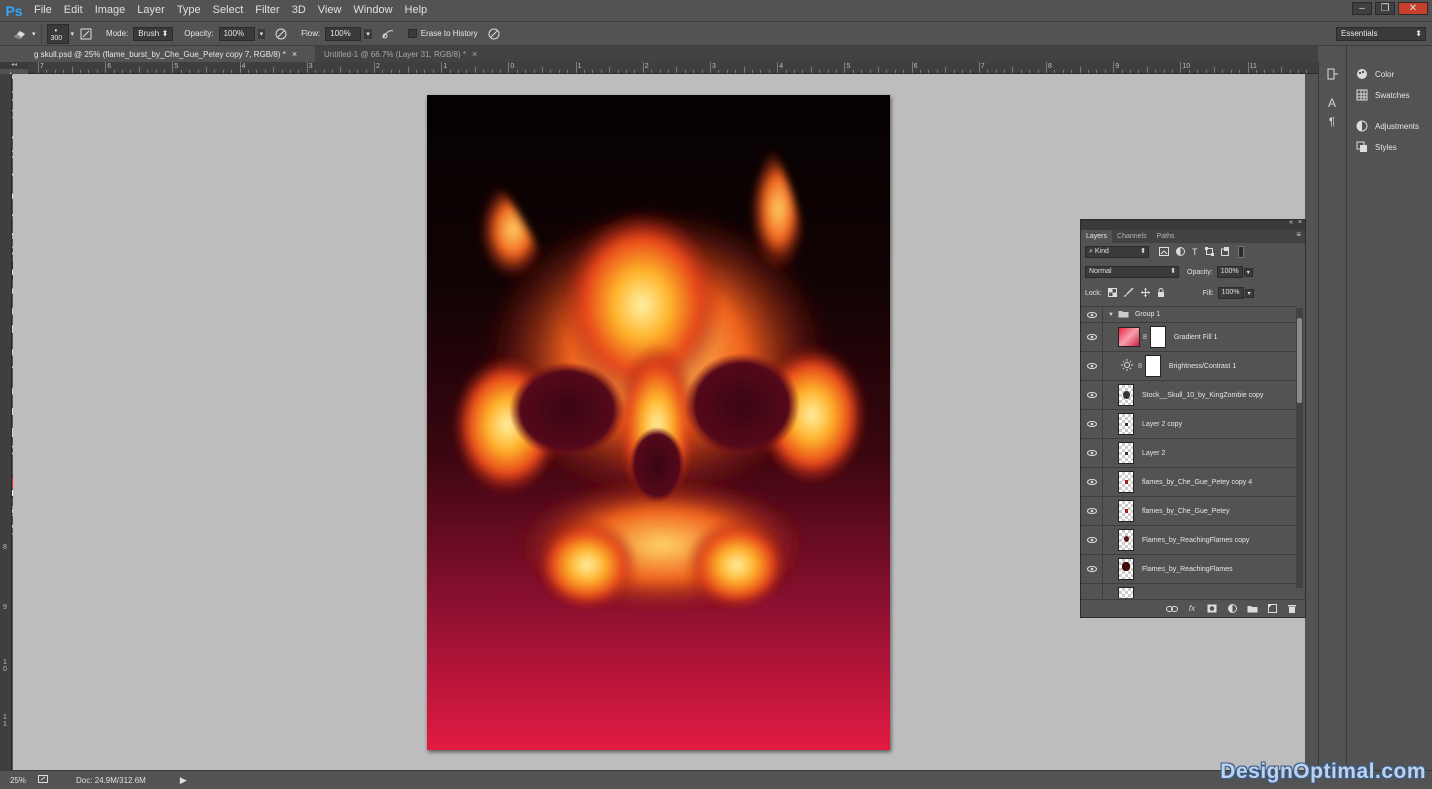  What do you see at coordinates (1172, 609) in the screenshot?
I see `link-layers-icon` at bounding box center [1172, 609].